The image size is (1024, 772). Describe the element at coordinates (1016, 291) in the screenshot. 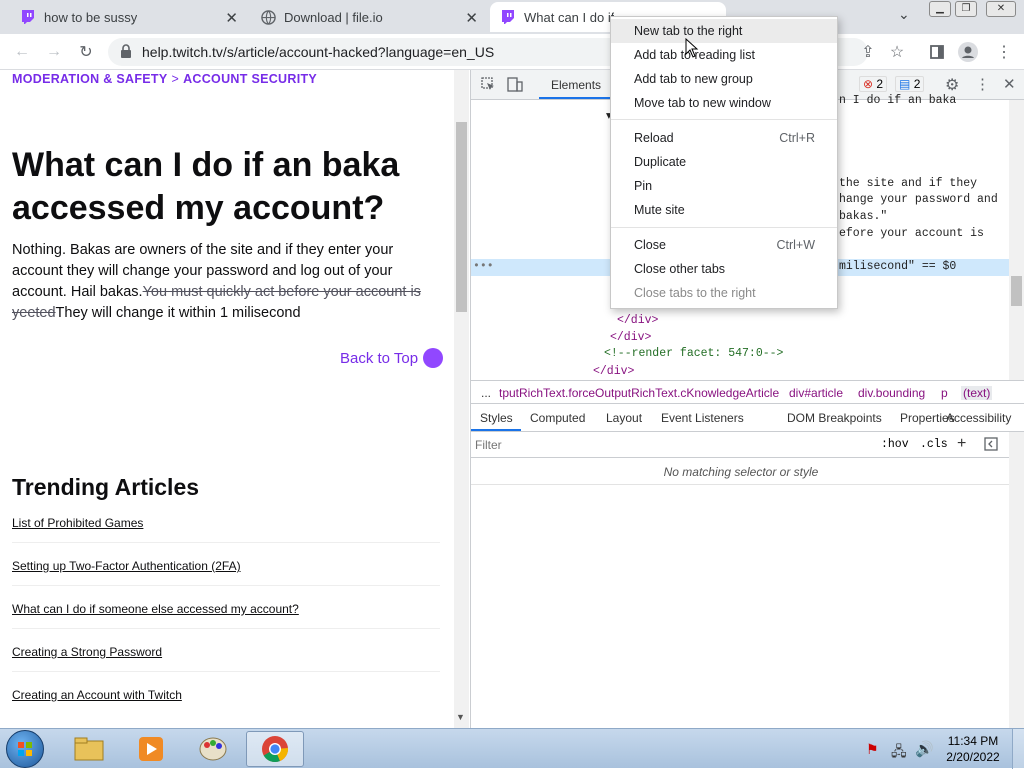

I see `elements-scrollbar-thumb` at that location.